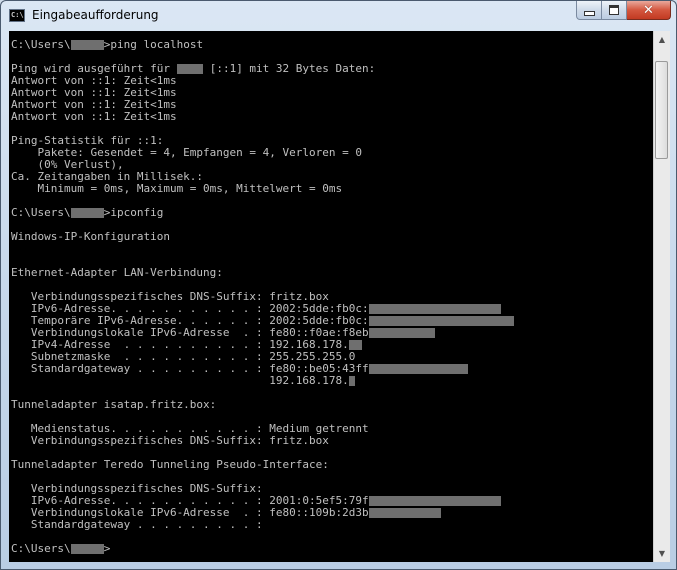  I want to click on maximize-button, so click(614, 10).